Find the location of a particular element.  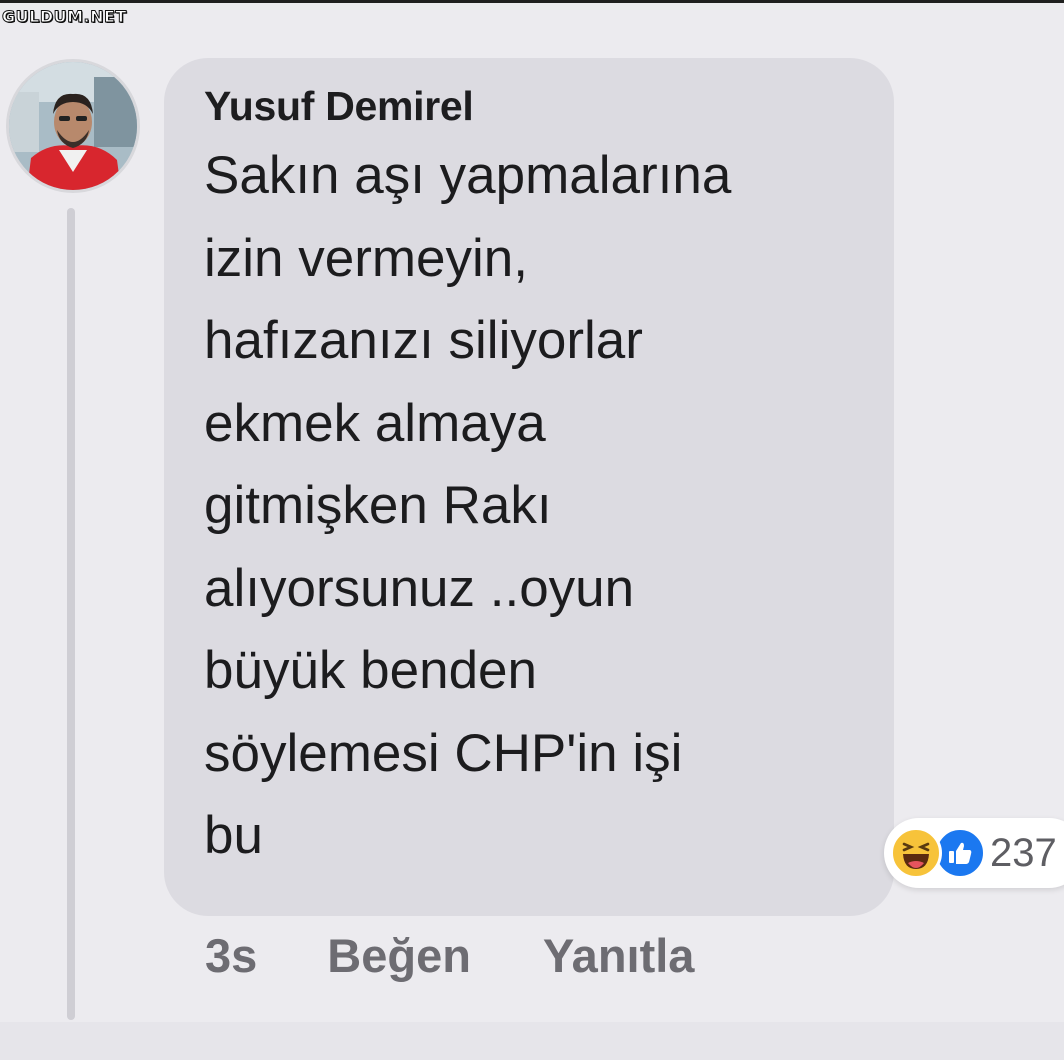

bottom-band is located at coordinates (532, 1041).